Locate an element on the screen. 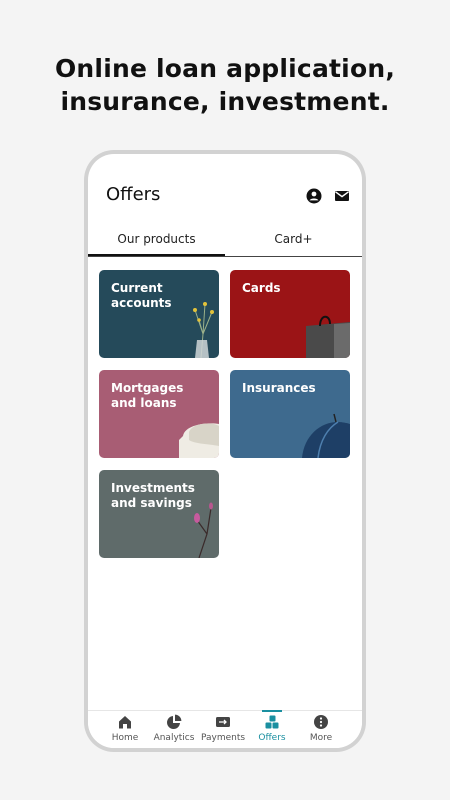  tab-label: Card+ is located at coordinates (293, 239).